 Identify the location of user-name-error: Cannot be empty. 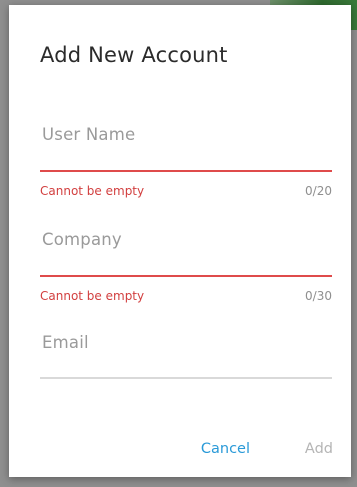
(92, 191).